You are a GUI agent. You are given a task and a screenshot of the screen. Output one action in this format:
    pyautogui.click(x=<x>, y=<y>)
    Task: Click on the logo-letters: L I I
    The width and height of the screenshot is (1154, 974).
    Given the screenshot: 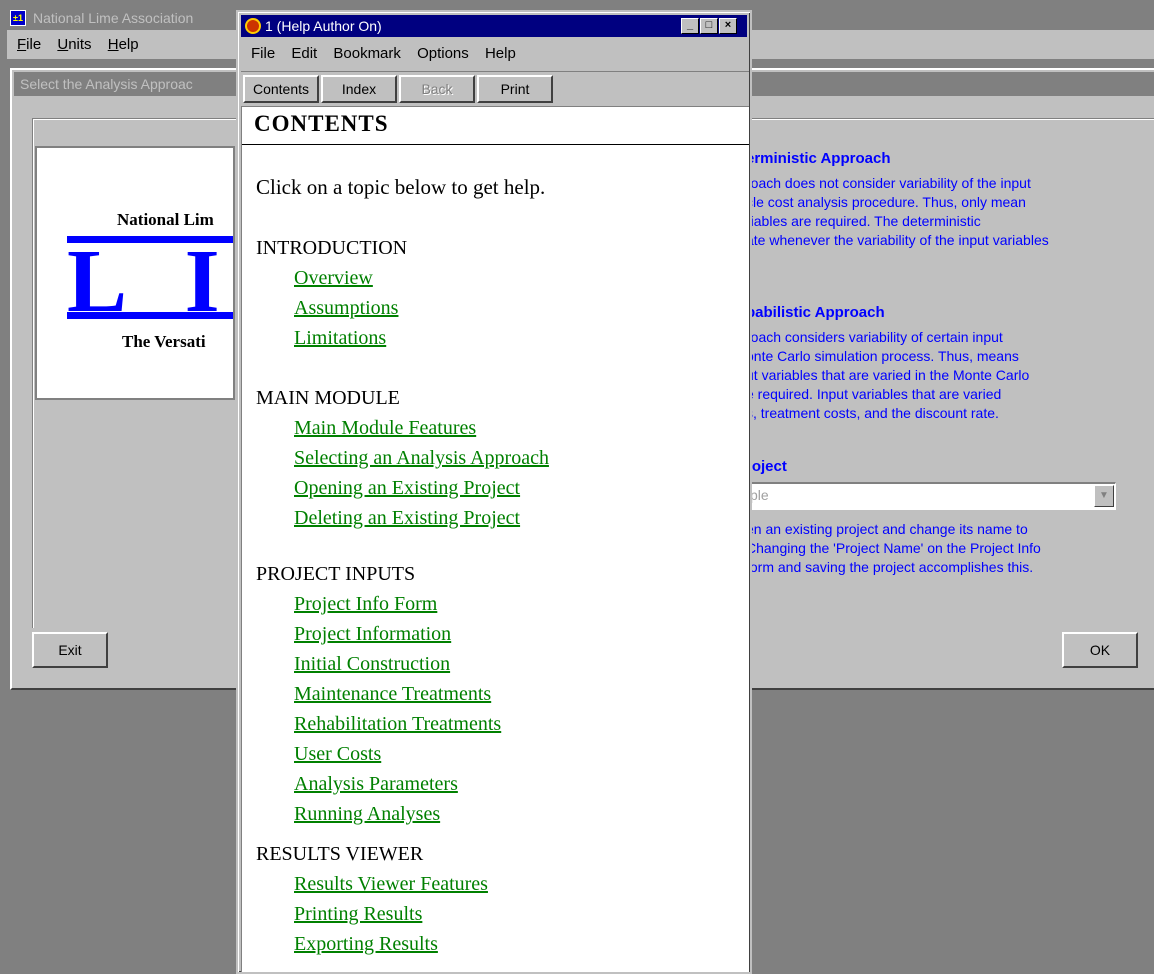 What is the action you would take?
    pyautogui.click(x=151, y=281)
    